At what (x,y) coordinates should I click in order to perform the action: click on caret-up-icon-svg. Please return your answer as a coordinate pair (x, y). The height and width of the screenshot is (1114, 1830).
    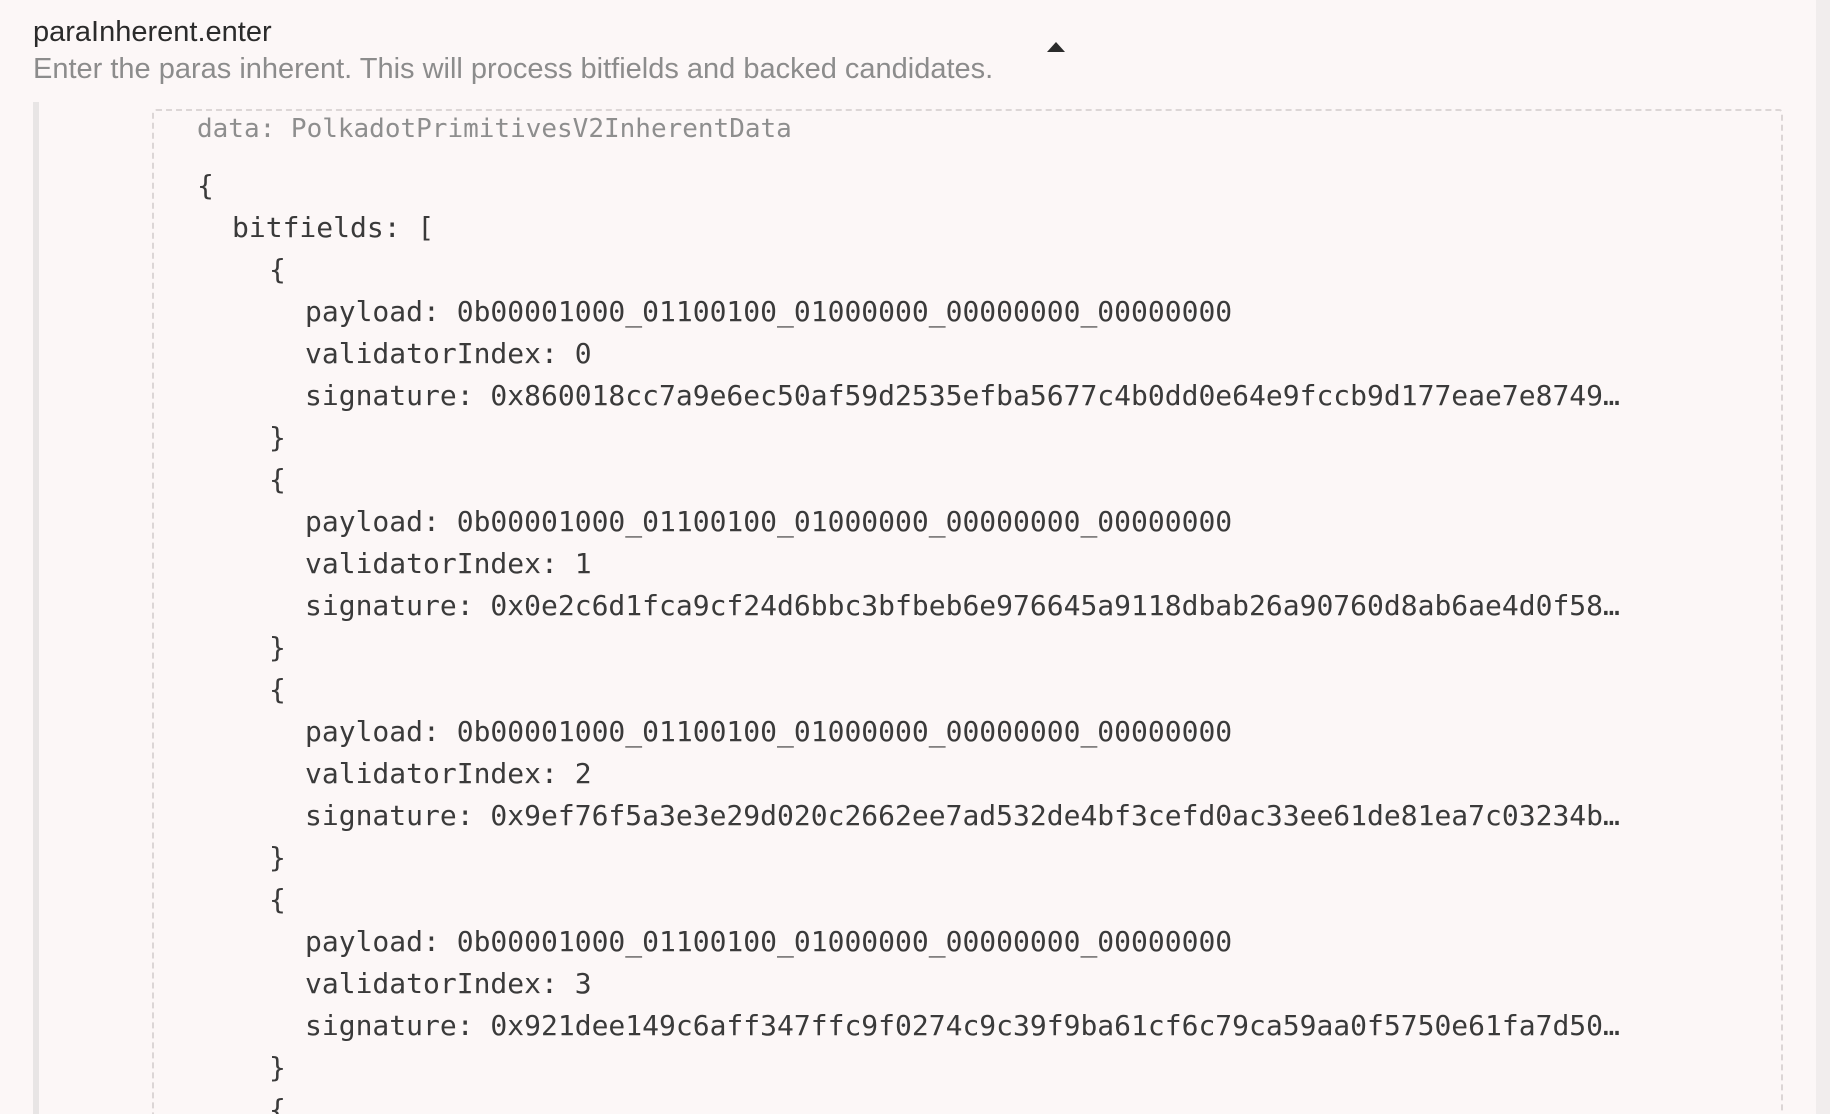
    Looking at the image, I should click on (1056, 47).